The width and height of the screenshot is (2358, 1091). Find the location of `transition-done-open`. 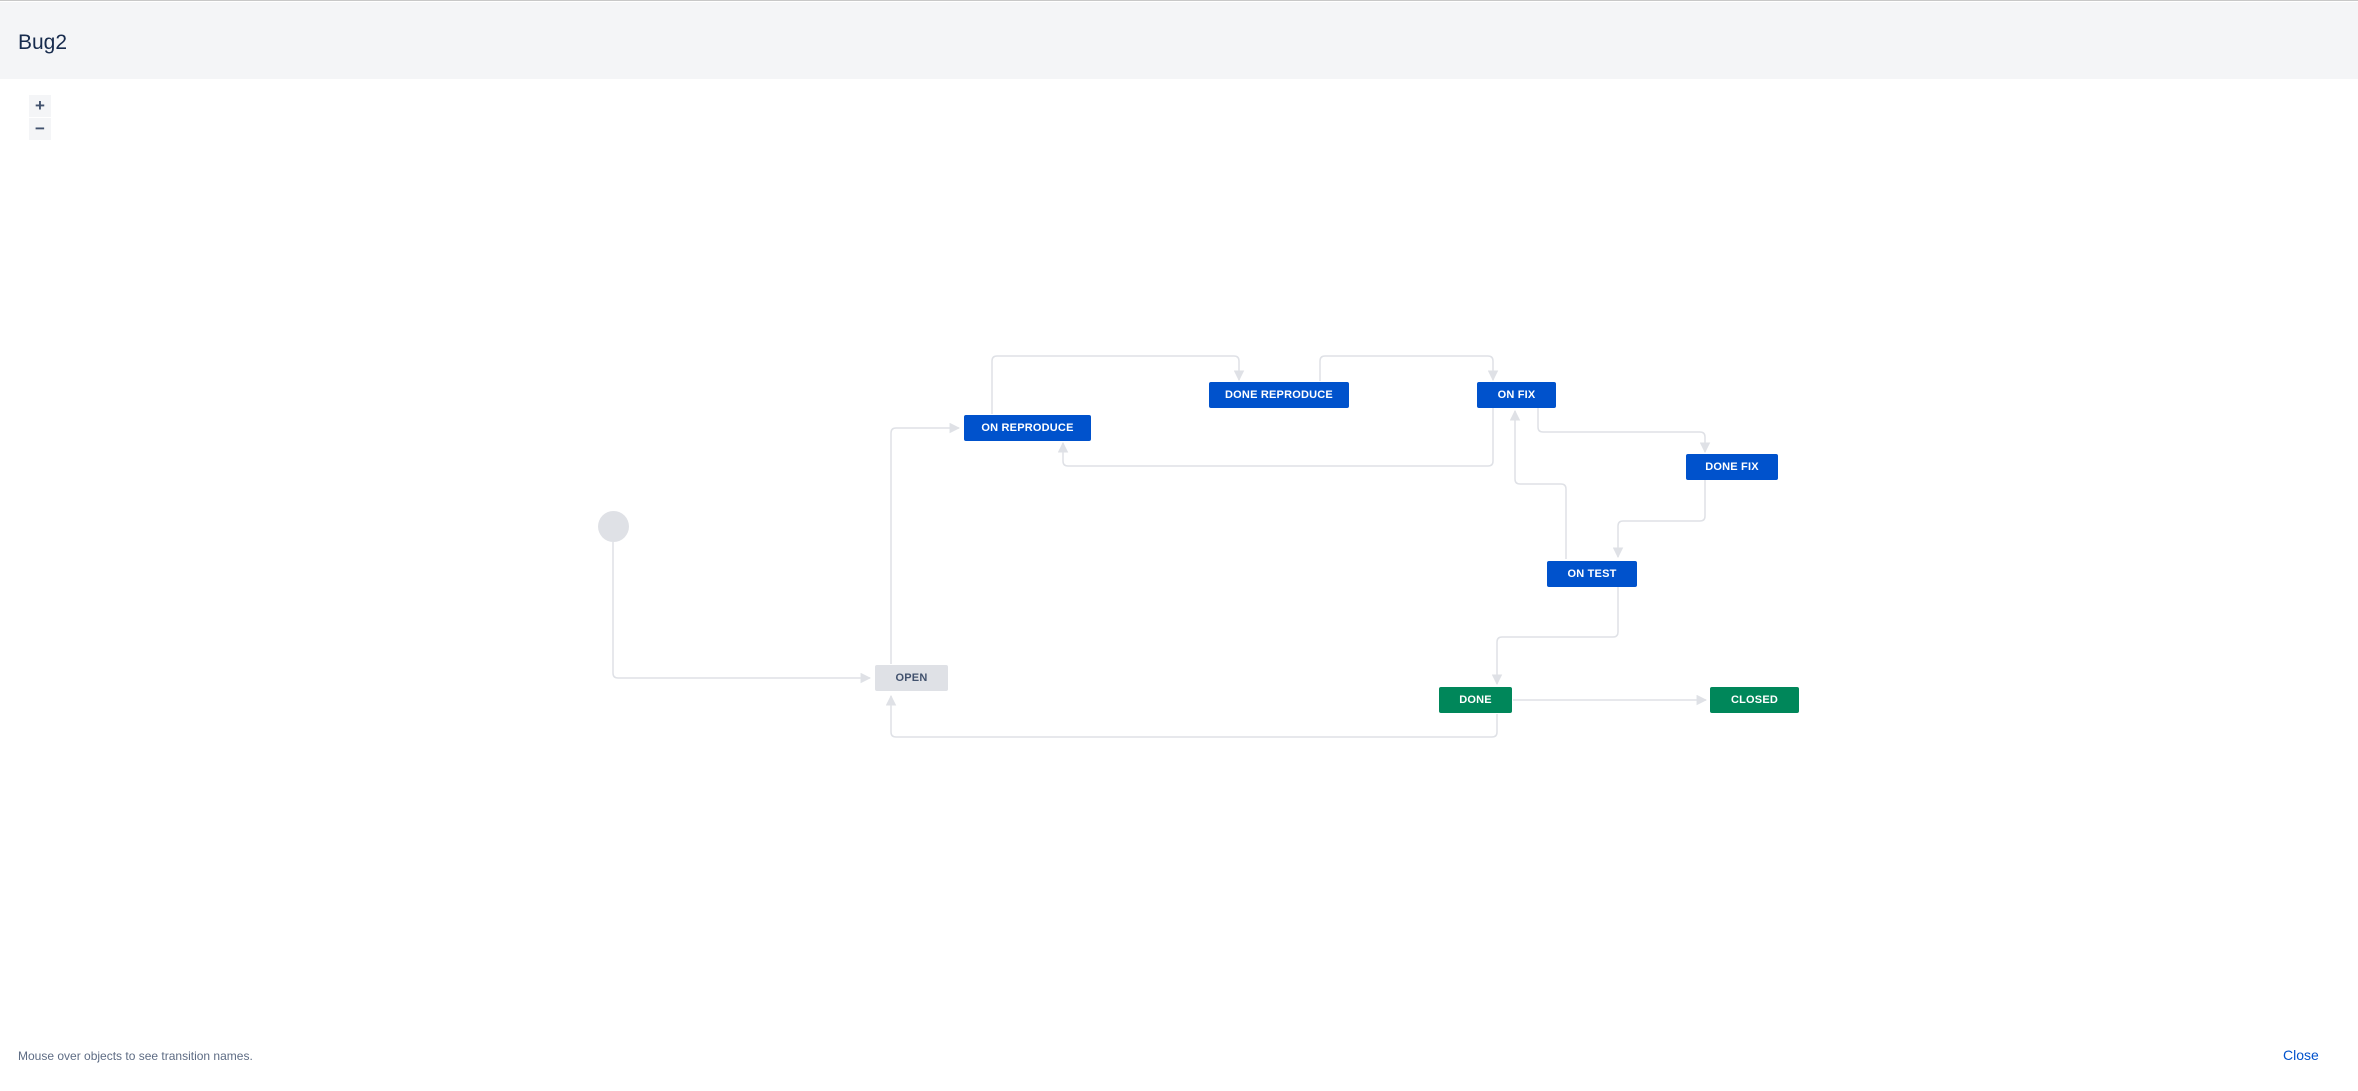

transition-done-open is located at coordinates (1191, 716).